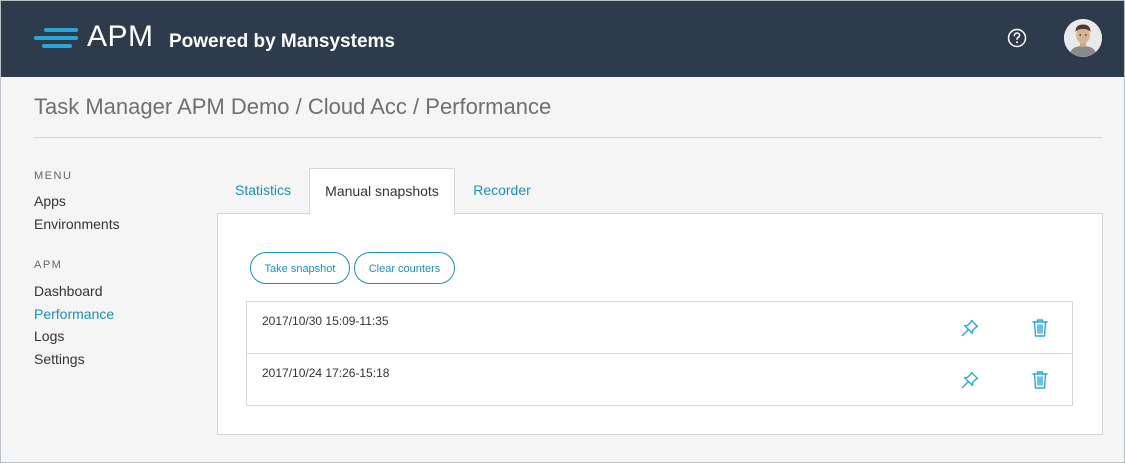  What do you see at coordinates (1083, 38) in the screenshot?
I see `user-avatar` at bounding box center [1083, 38].